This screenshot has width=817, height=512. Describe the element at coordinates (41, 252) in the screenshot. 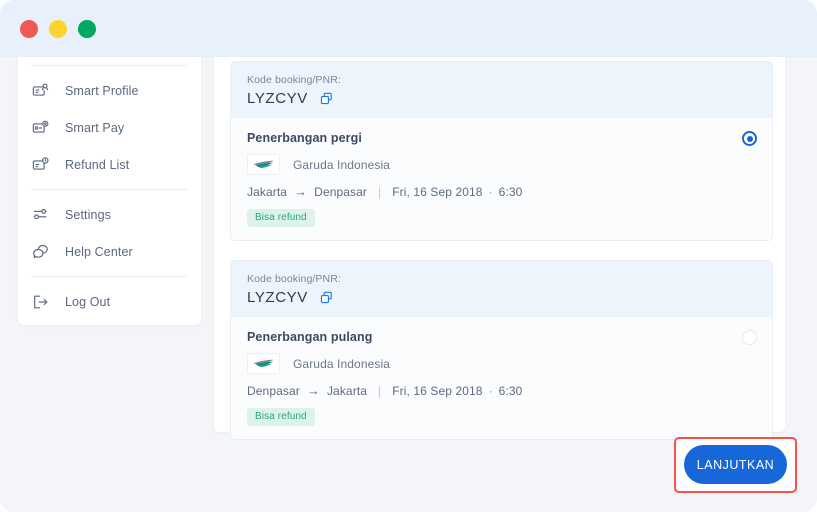

I see `help-center-icon` at that location.